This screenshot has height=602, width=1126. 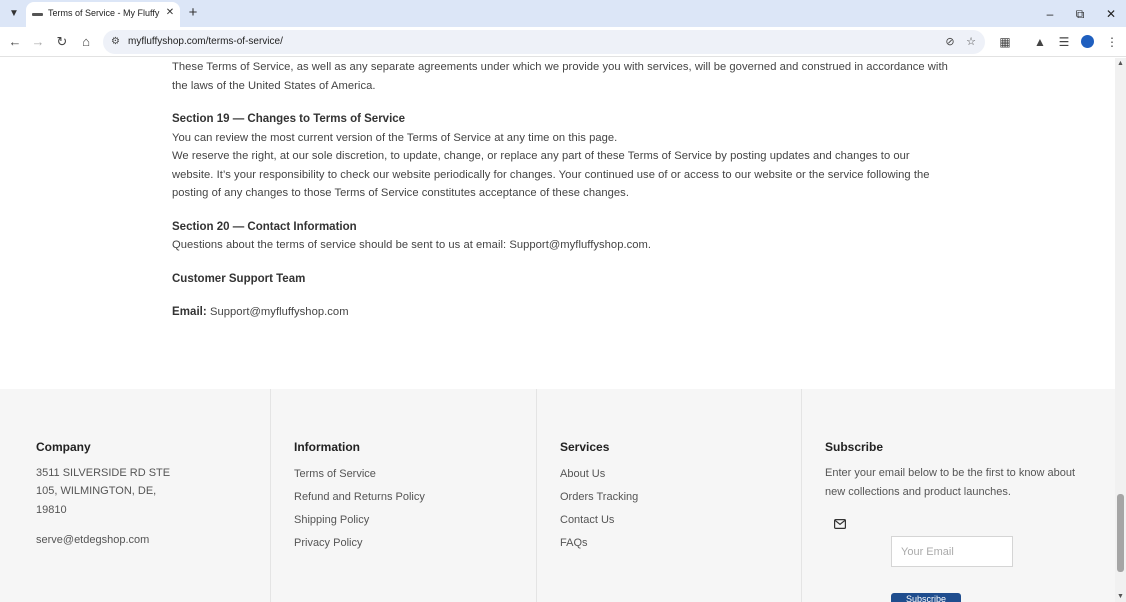 What do you see at coordinates (1120, 533) in the screenshot?
I see `scrollbar-thumb` at bounding box center [1120, 533].